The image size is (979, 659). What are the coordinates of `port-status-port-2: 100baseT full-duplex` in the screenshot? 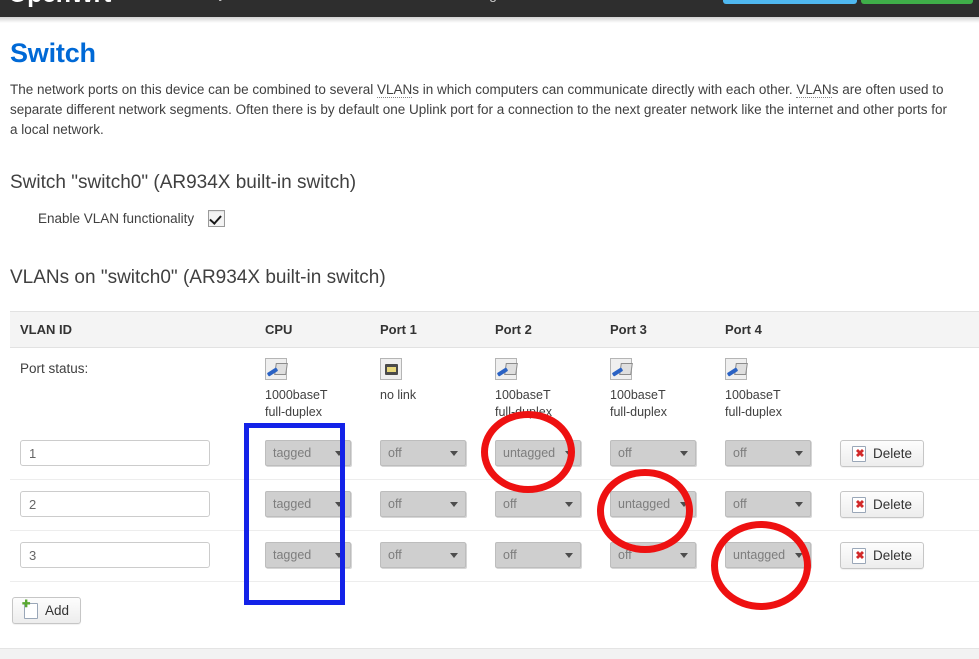 It's located at (552, 388).